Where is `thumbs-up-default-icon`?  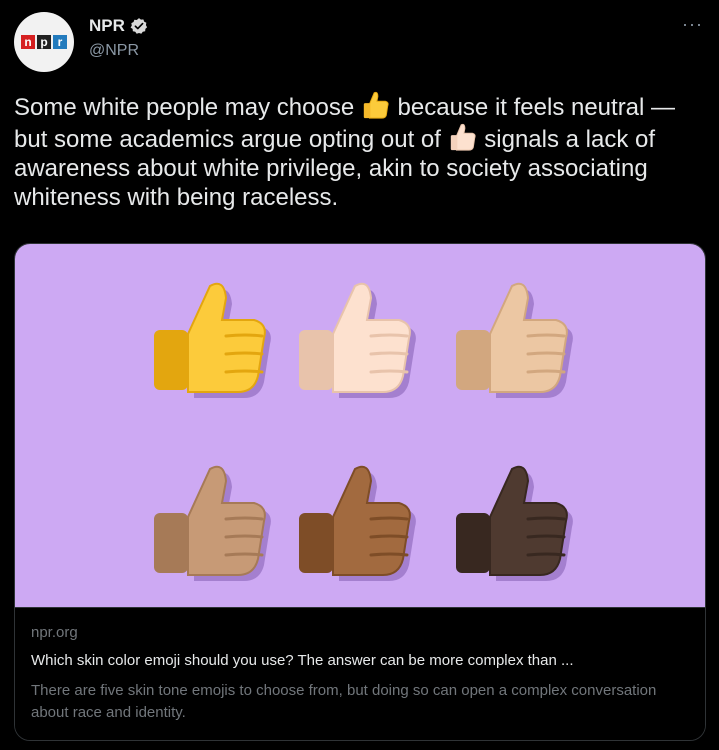
thumbs-up-default-icon is located at coordinates (212, 340).